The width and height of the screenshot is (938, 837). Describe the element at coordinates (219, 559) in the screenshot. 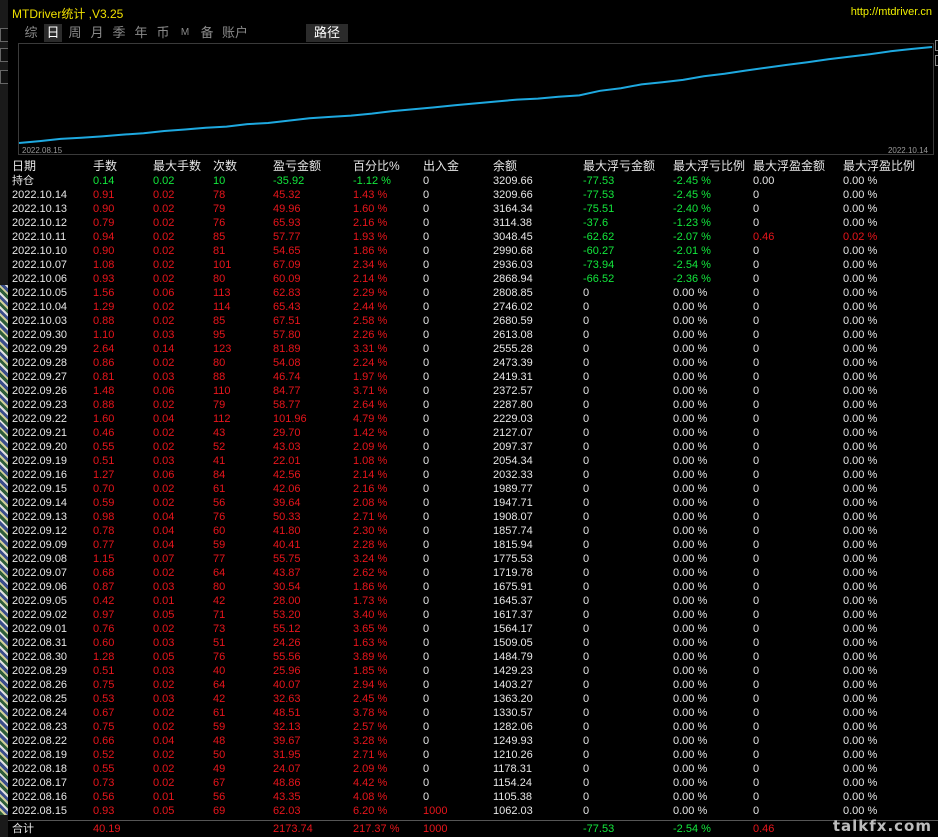

I see `cell-col-3: 77` at that location.